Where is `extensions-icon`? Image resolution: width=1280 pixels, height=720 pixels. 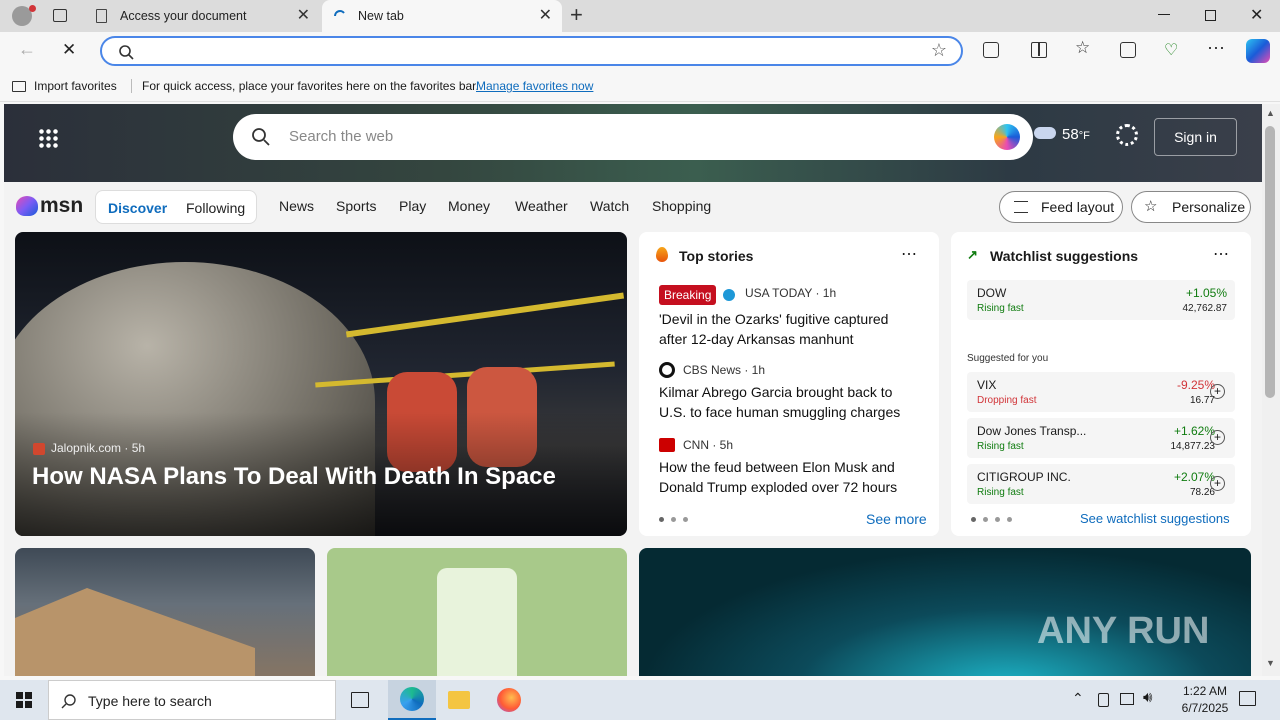
extensions-icon is located at coordinates (991, 50).